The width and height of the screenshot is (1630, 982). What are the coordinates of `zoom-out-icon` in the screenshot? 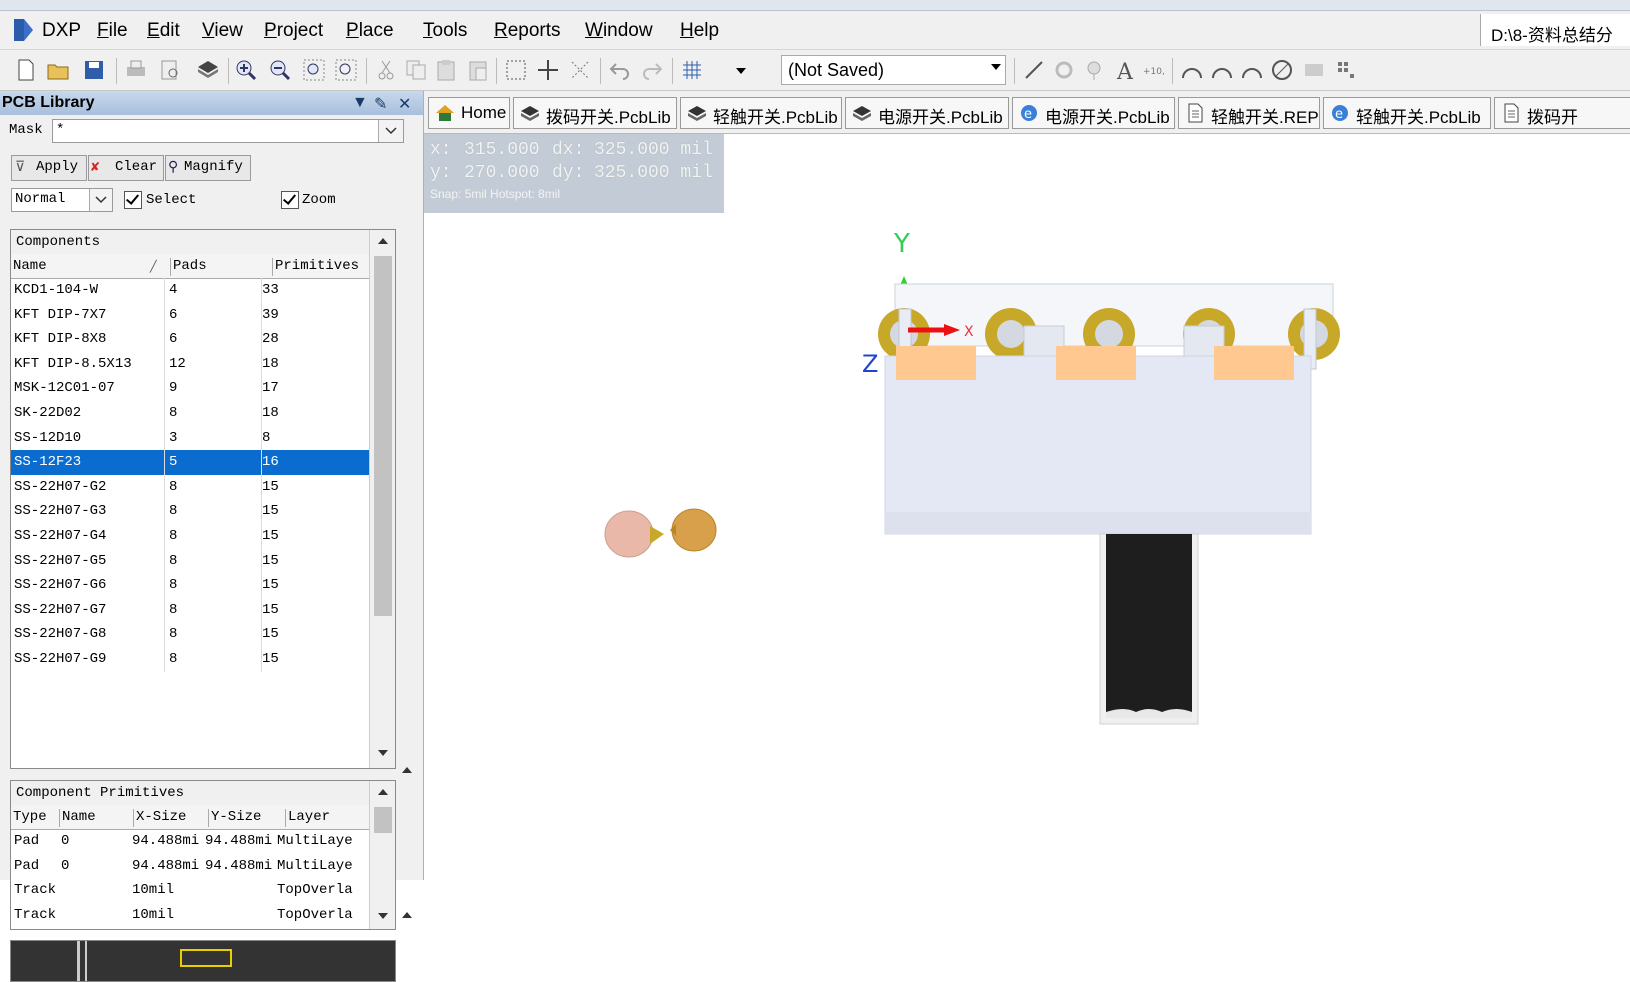 It's located at (280, 70).